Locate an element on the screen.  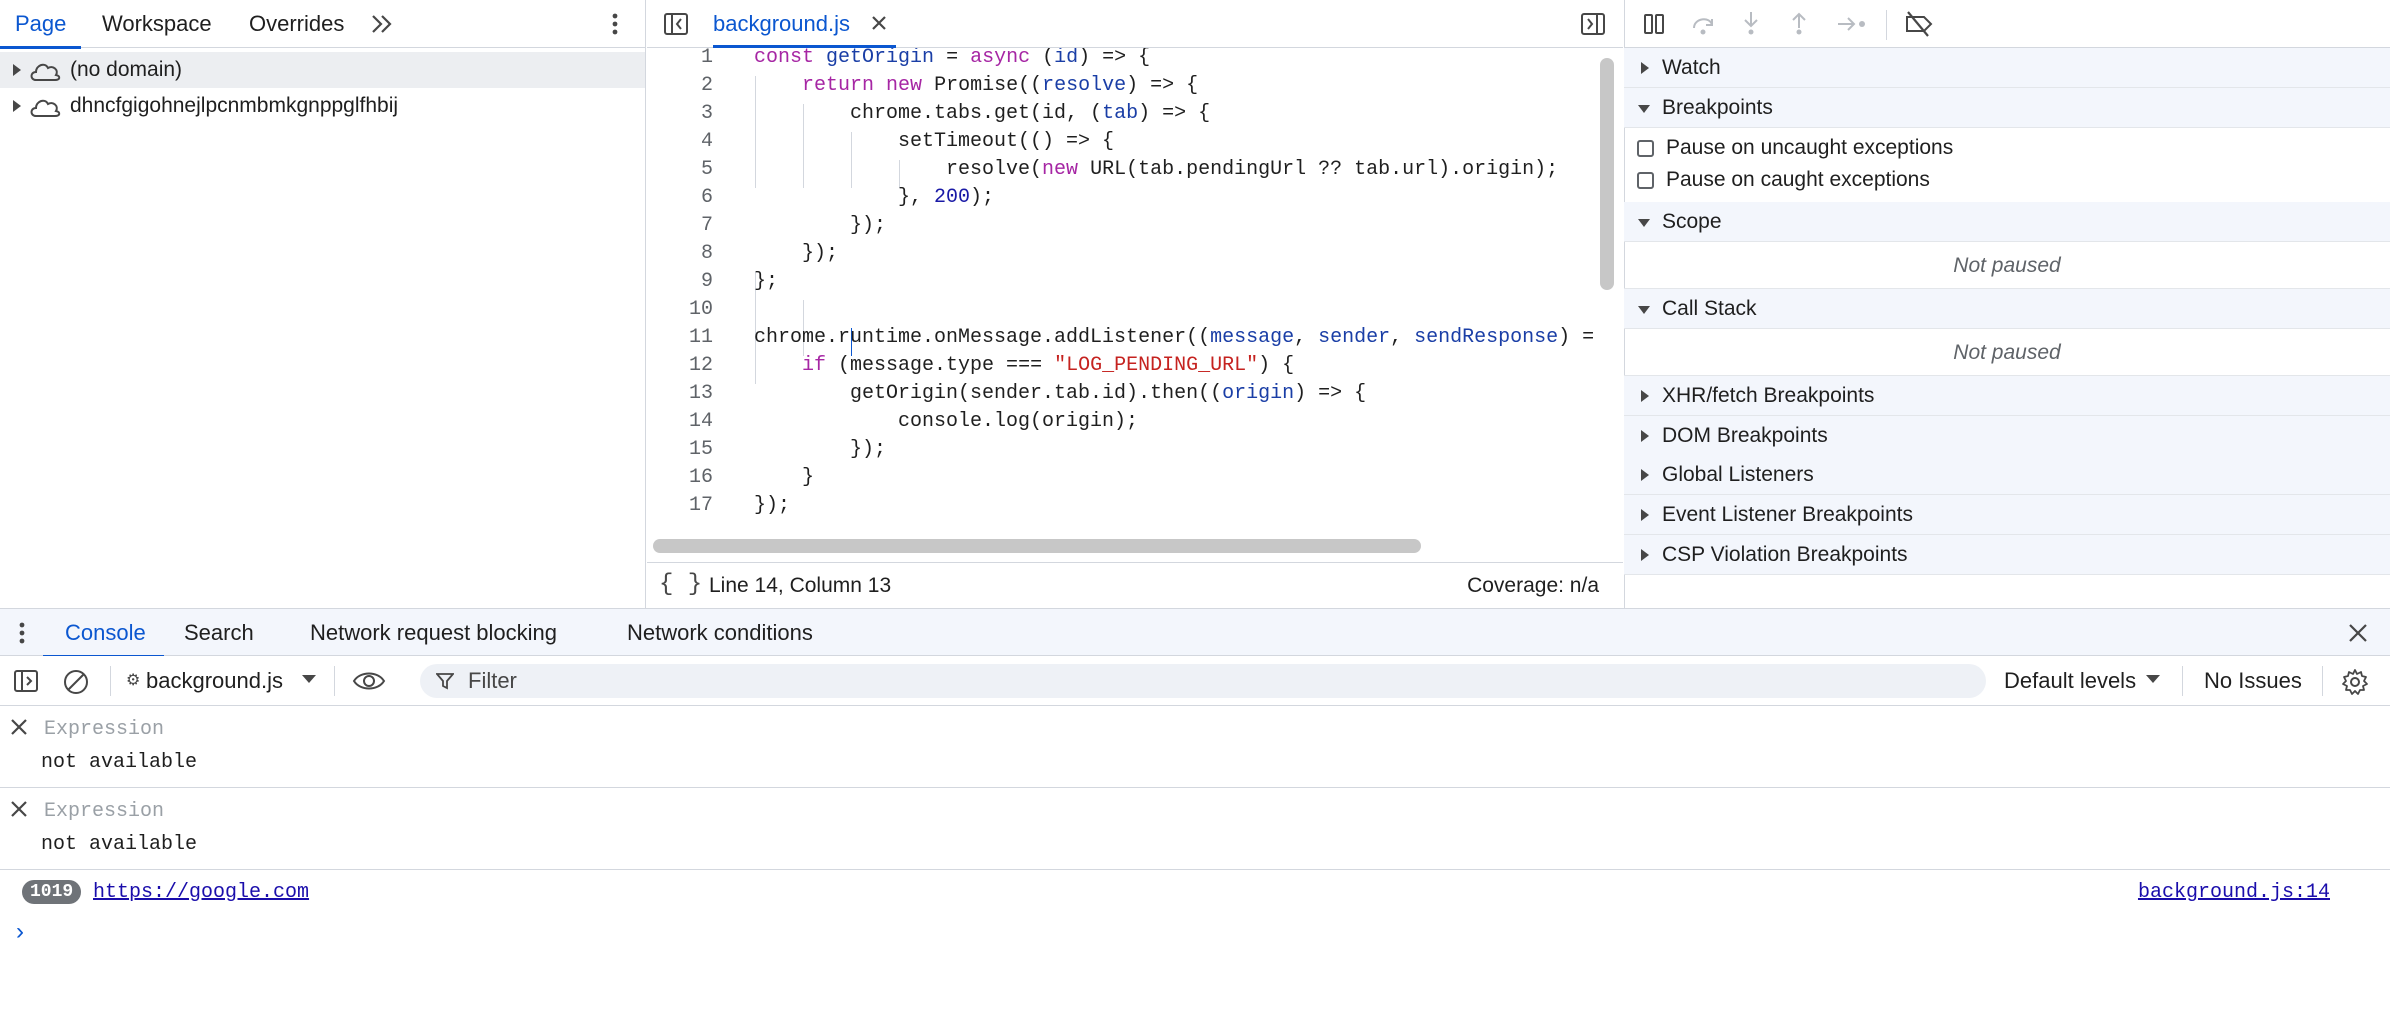
step-into-icon is located at coordinates (1751, 23).